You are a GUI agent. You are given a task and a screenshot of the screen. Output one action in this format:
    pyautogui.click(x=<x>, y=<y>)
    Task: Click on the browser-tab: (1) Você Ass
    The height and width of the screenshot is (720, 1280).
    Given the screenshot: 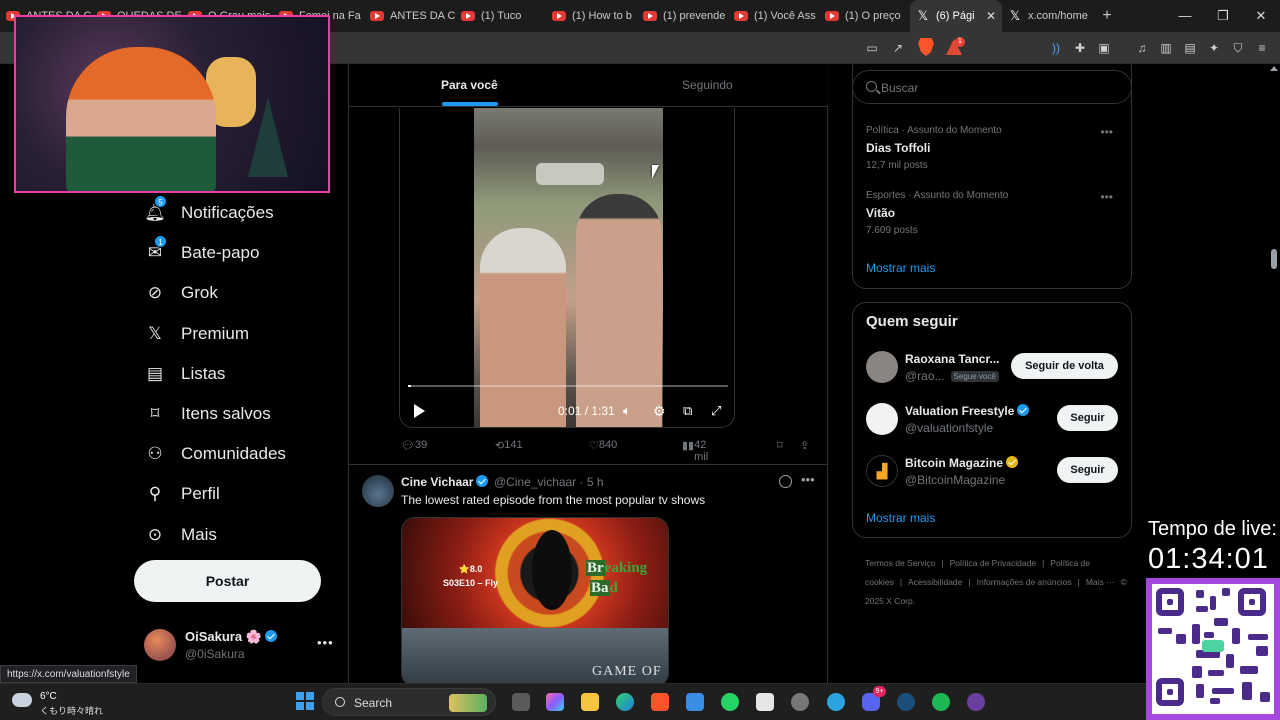 What is the action you would take?
    pyautogui.click(x=773, y=16)
    